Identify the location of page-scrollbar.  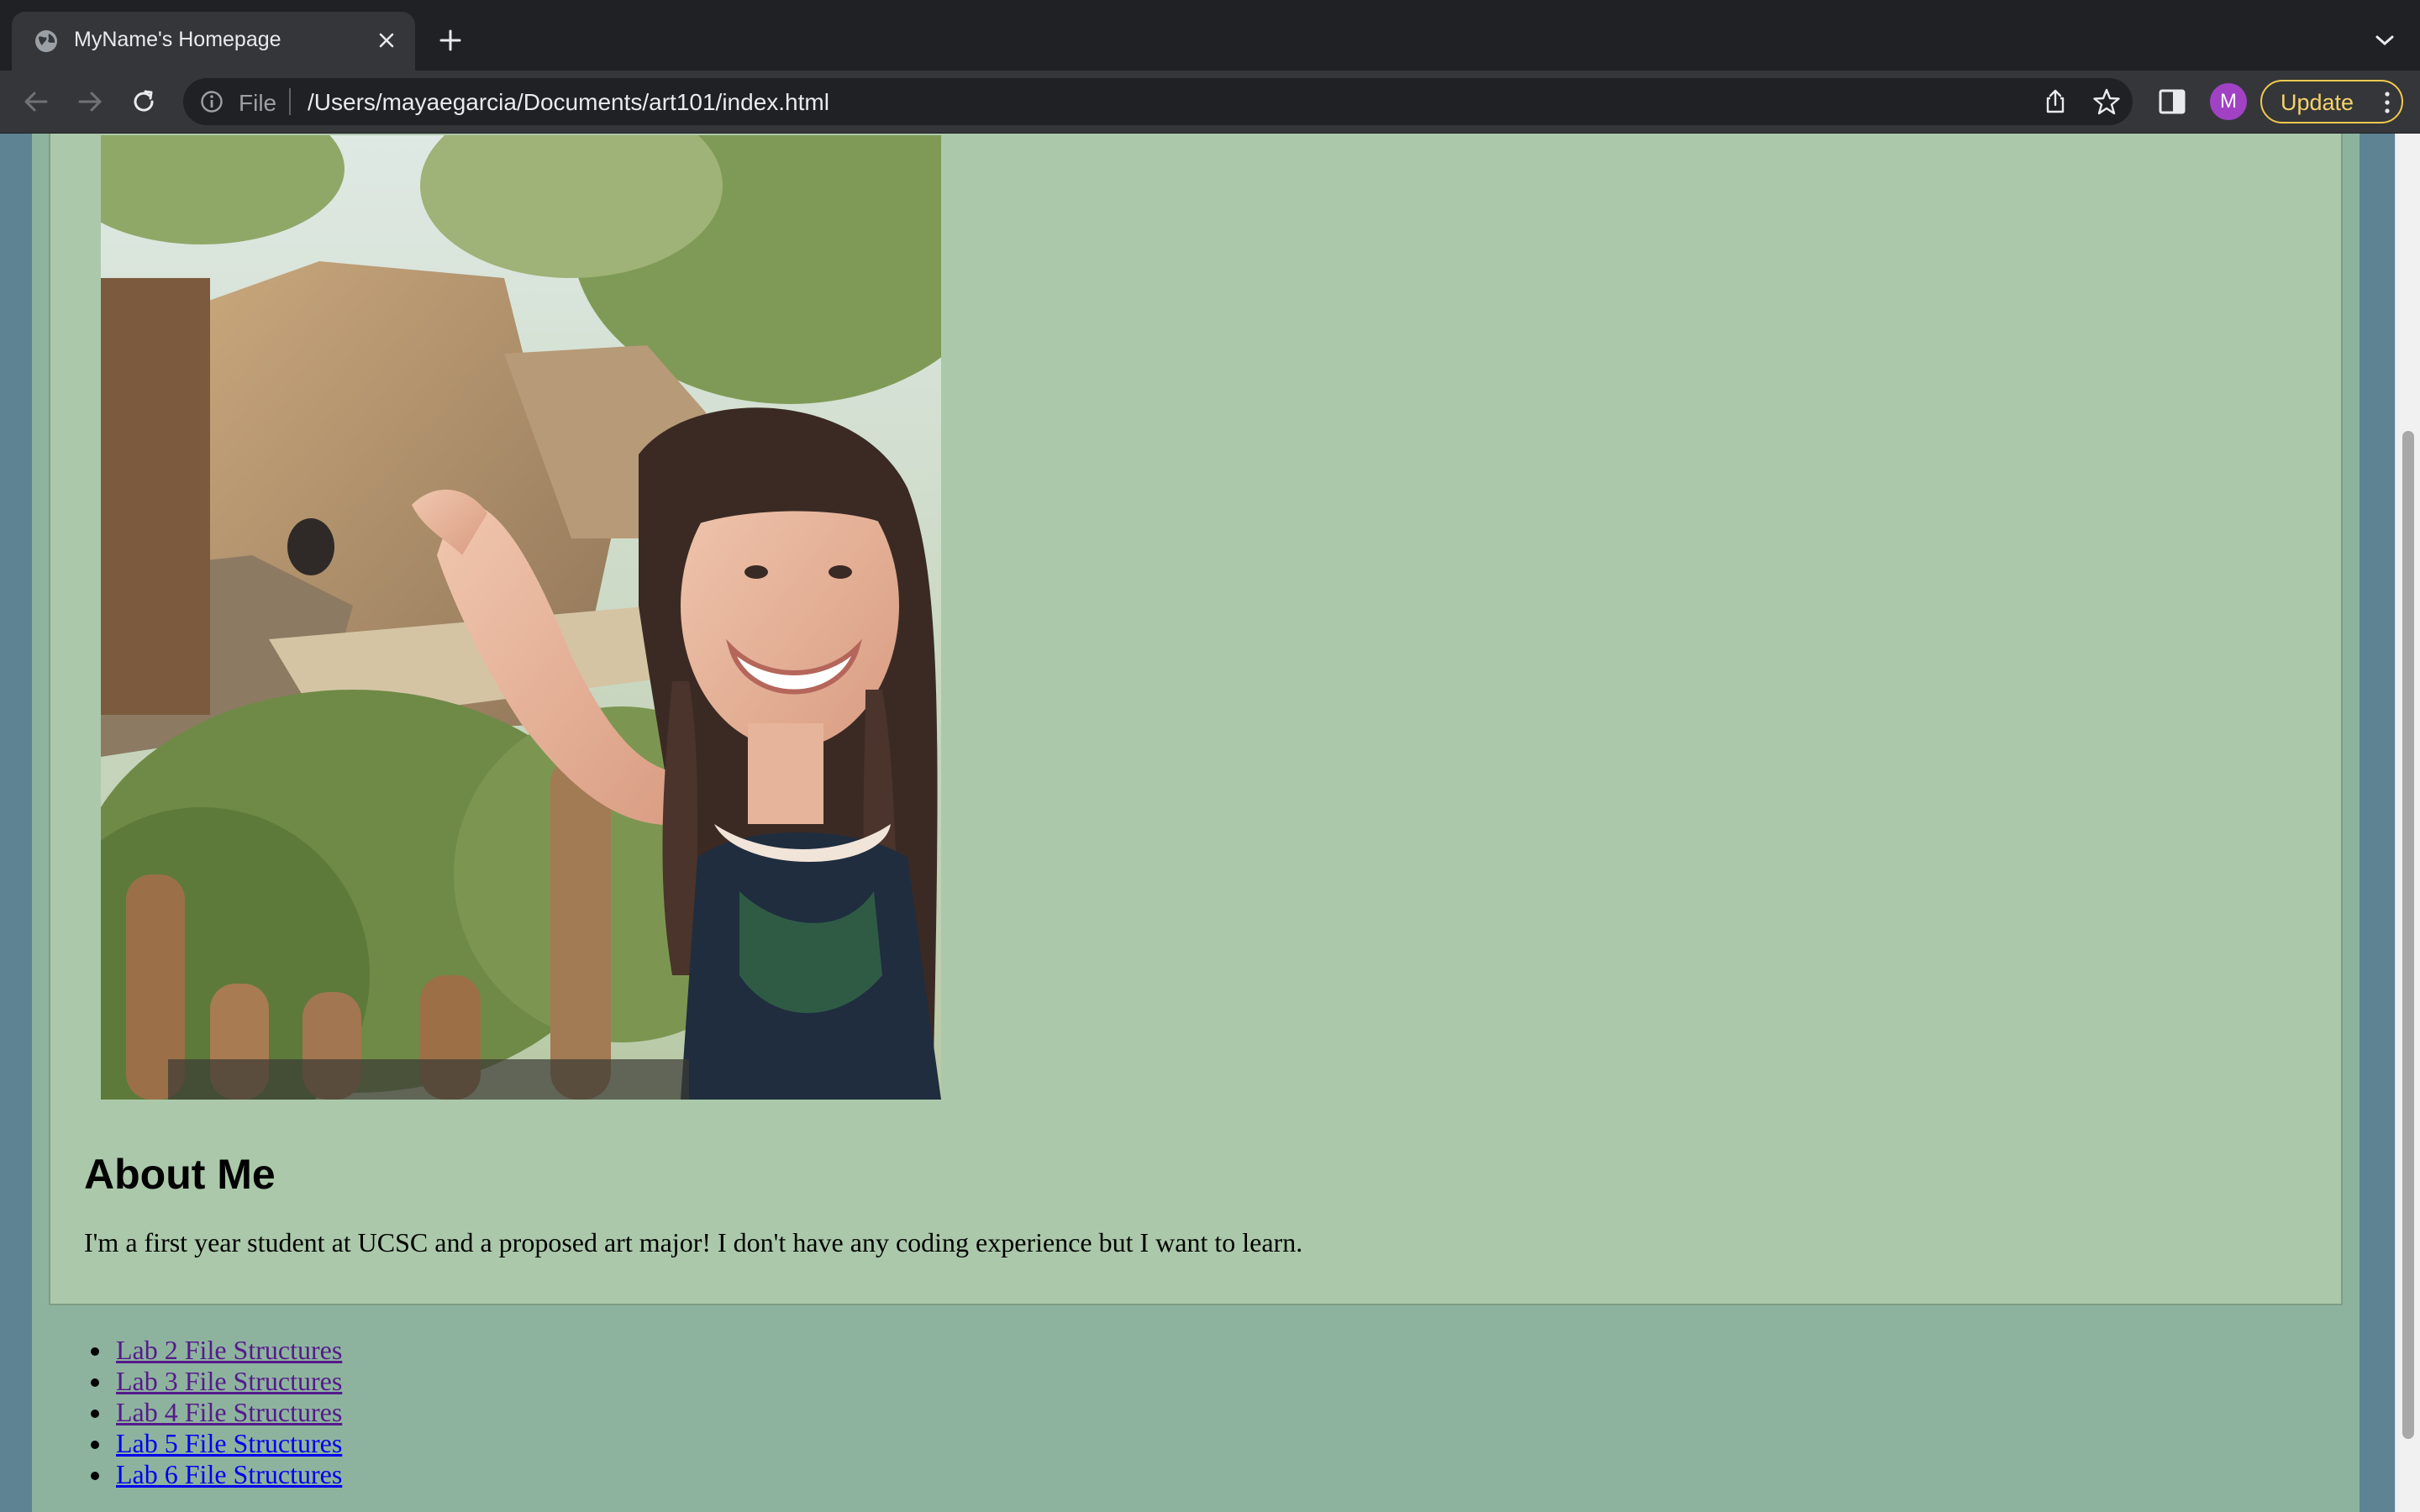
(2407, 823).